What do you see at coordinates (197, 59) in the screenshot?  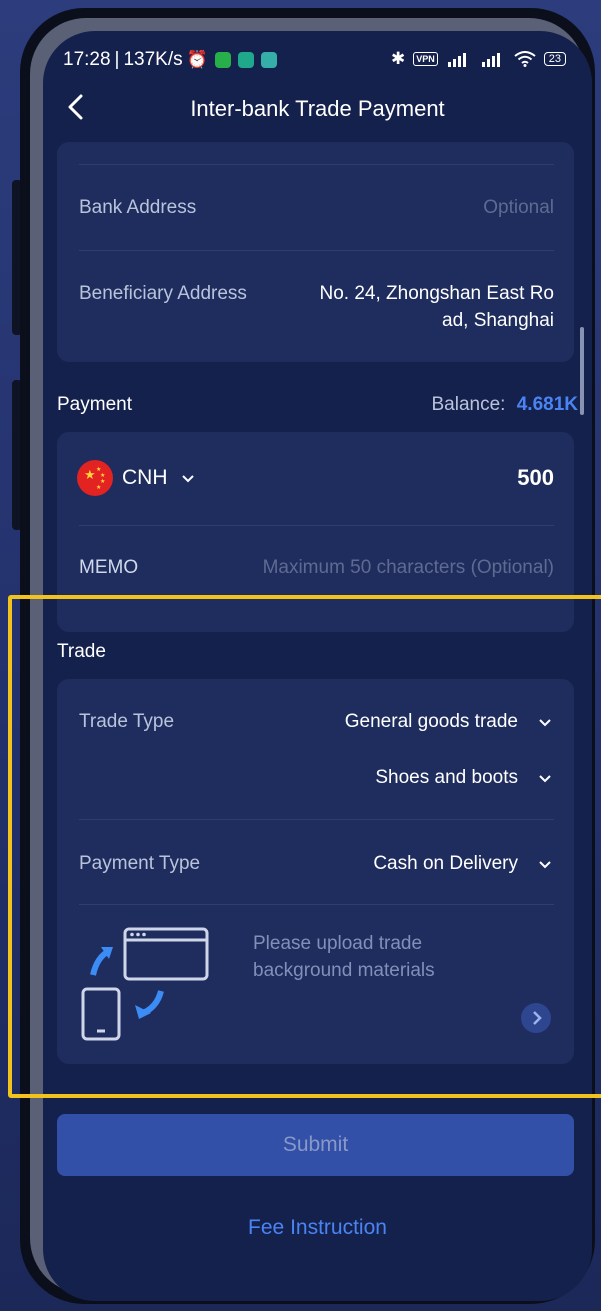 I see `alarm-icon: ⏰` at bounding box center [197, 59].